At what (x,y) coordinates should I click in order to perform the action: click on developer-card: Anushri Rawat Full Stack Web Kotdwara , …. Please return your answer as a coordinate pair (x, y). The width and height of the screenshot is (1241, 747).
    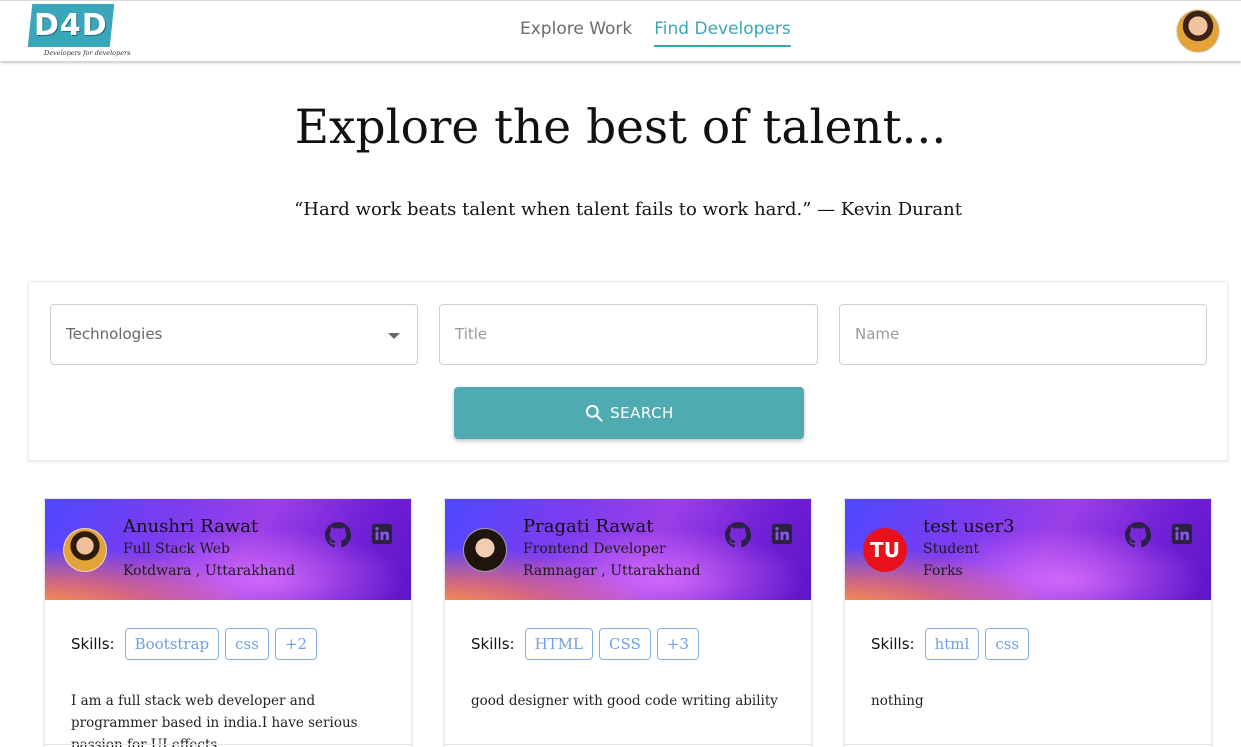
    Looking at the image, I should click on (228, 622).